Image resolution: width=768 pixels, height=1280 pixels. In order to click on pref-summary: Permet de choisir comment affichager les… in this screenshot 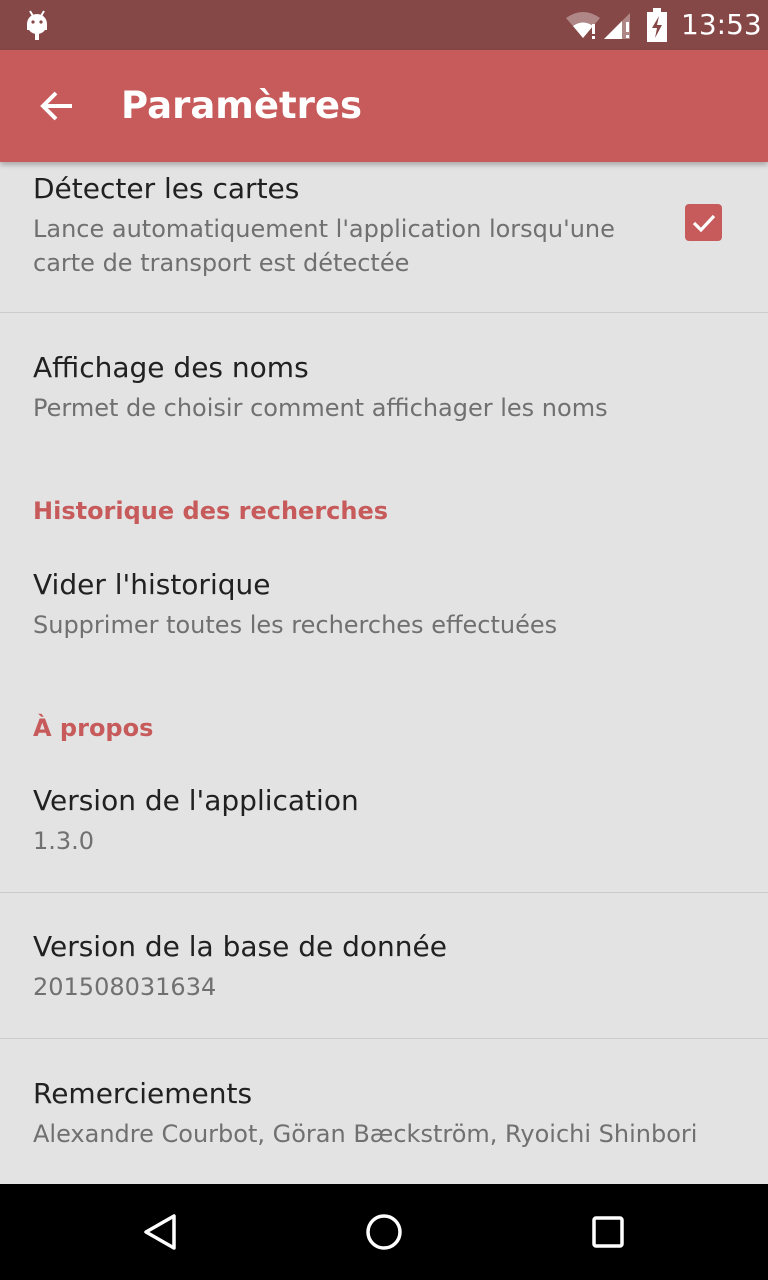, I will do `click(320, 408)`.